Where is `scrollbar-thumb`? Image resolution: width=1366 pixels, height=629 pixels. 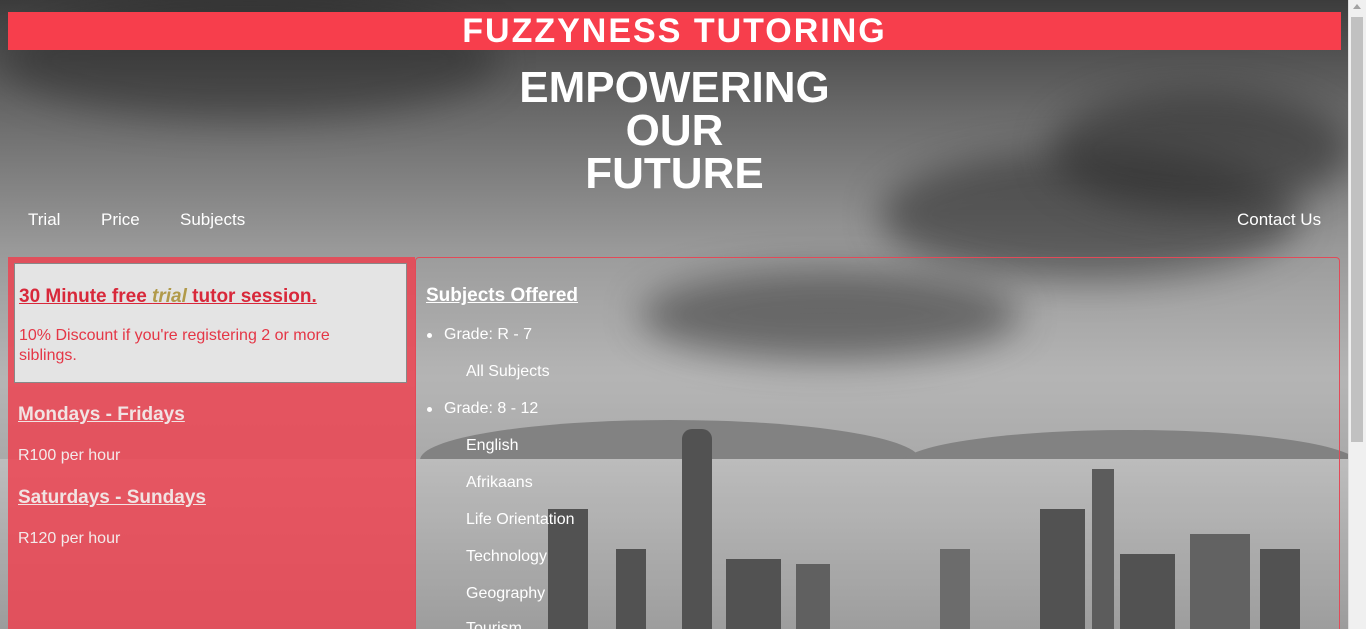 scrollbar-thumb is located at coordinates (1357, 229).